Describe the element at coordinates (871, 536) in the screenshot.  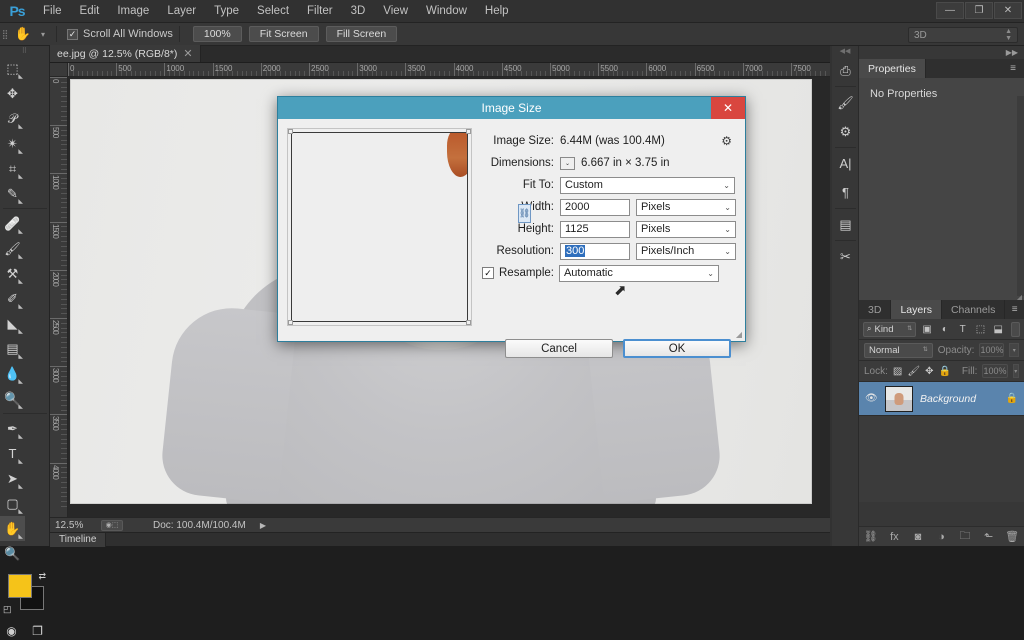
I see `link-layers-icon: ⛓` at that location.